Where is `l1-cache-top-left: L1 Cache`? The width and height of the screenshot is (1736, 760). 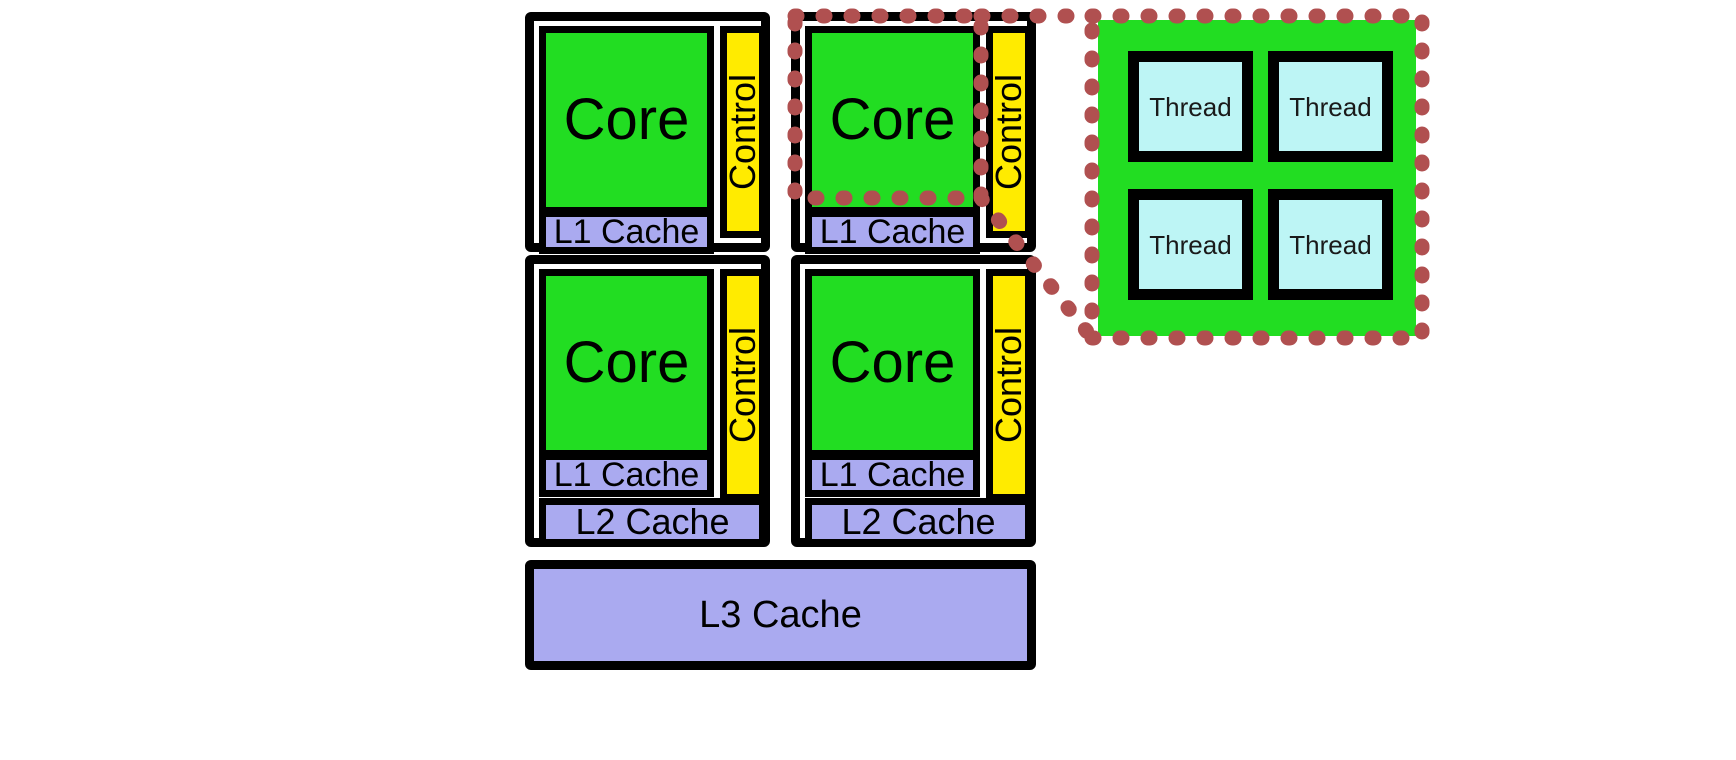
l1-cache-top-left: L1 Cache is located at coordinates (626, 232).